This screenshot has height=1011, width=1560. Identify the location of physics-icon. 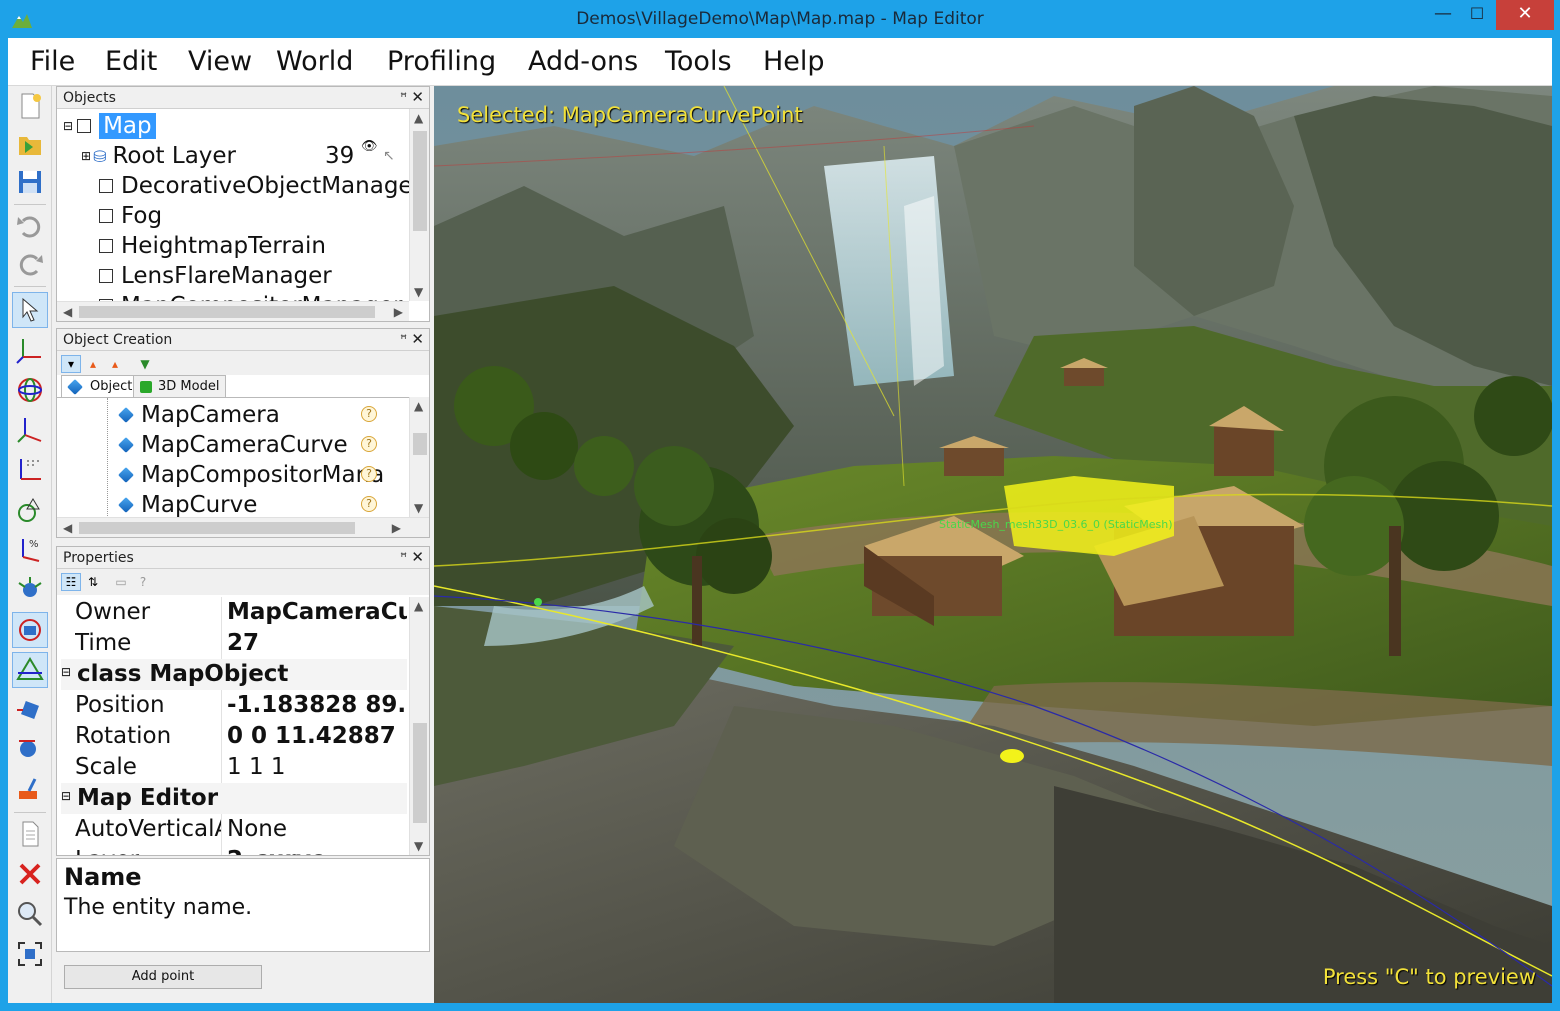
(30, 590).